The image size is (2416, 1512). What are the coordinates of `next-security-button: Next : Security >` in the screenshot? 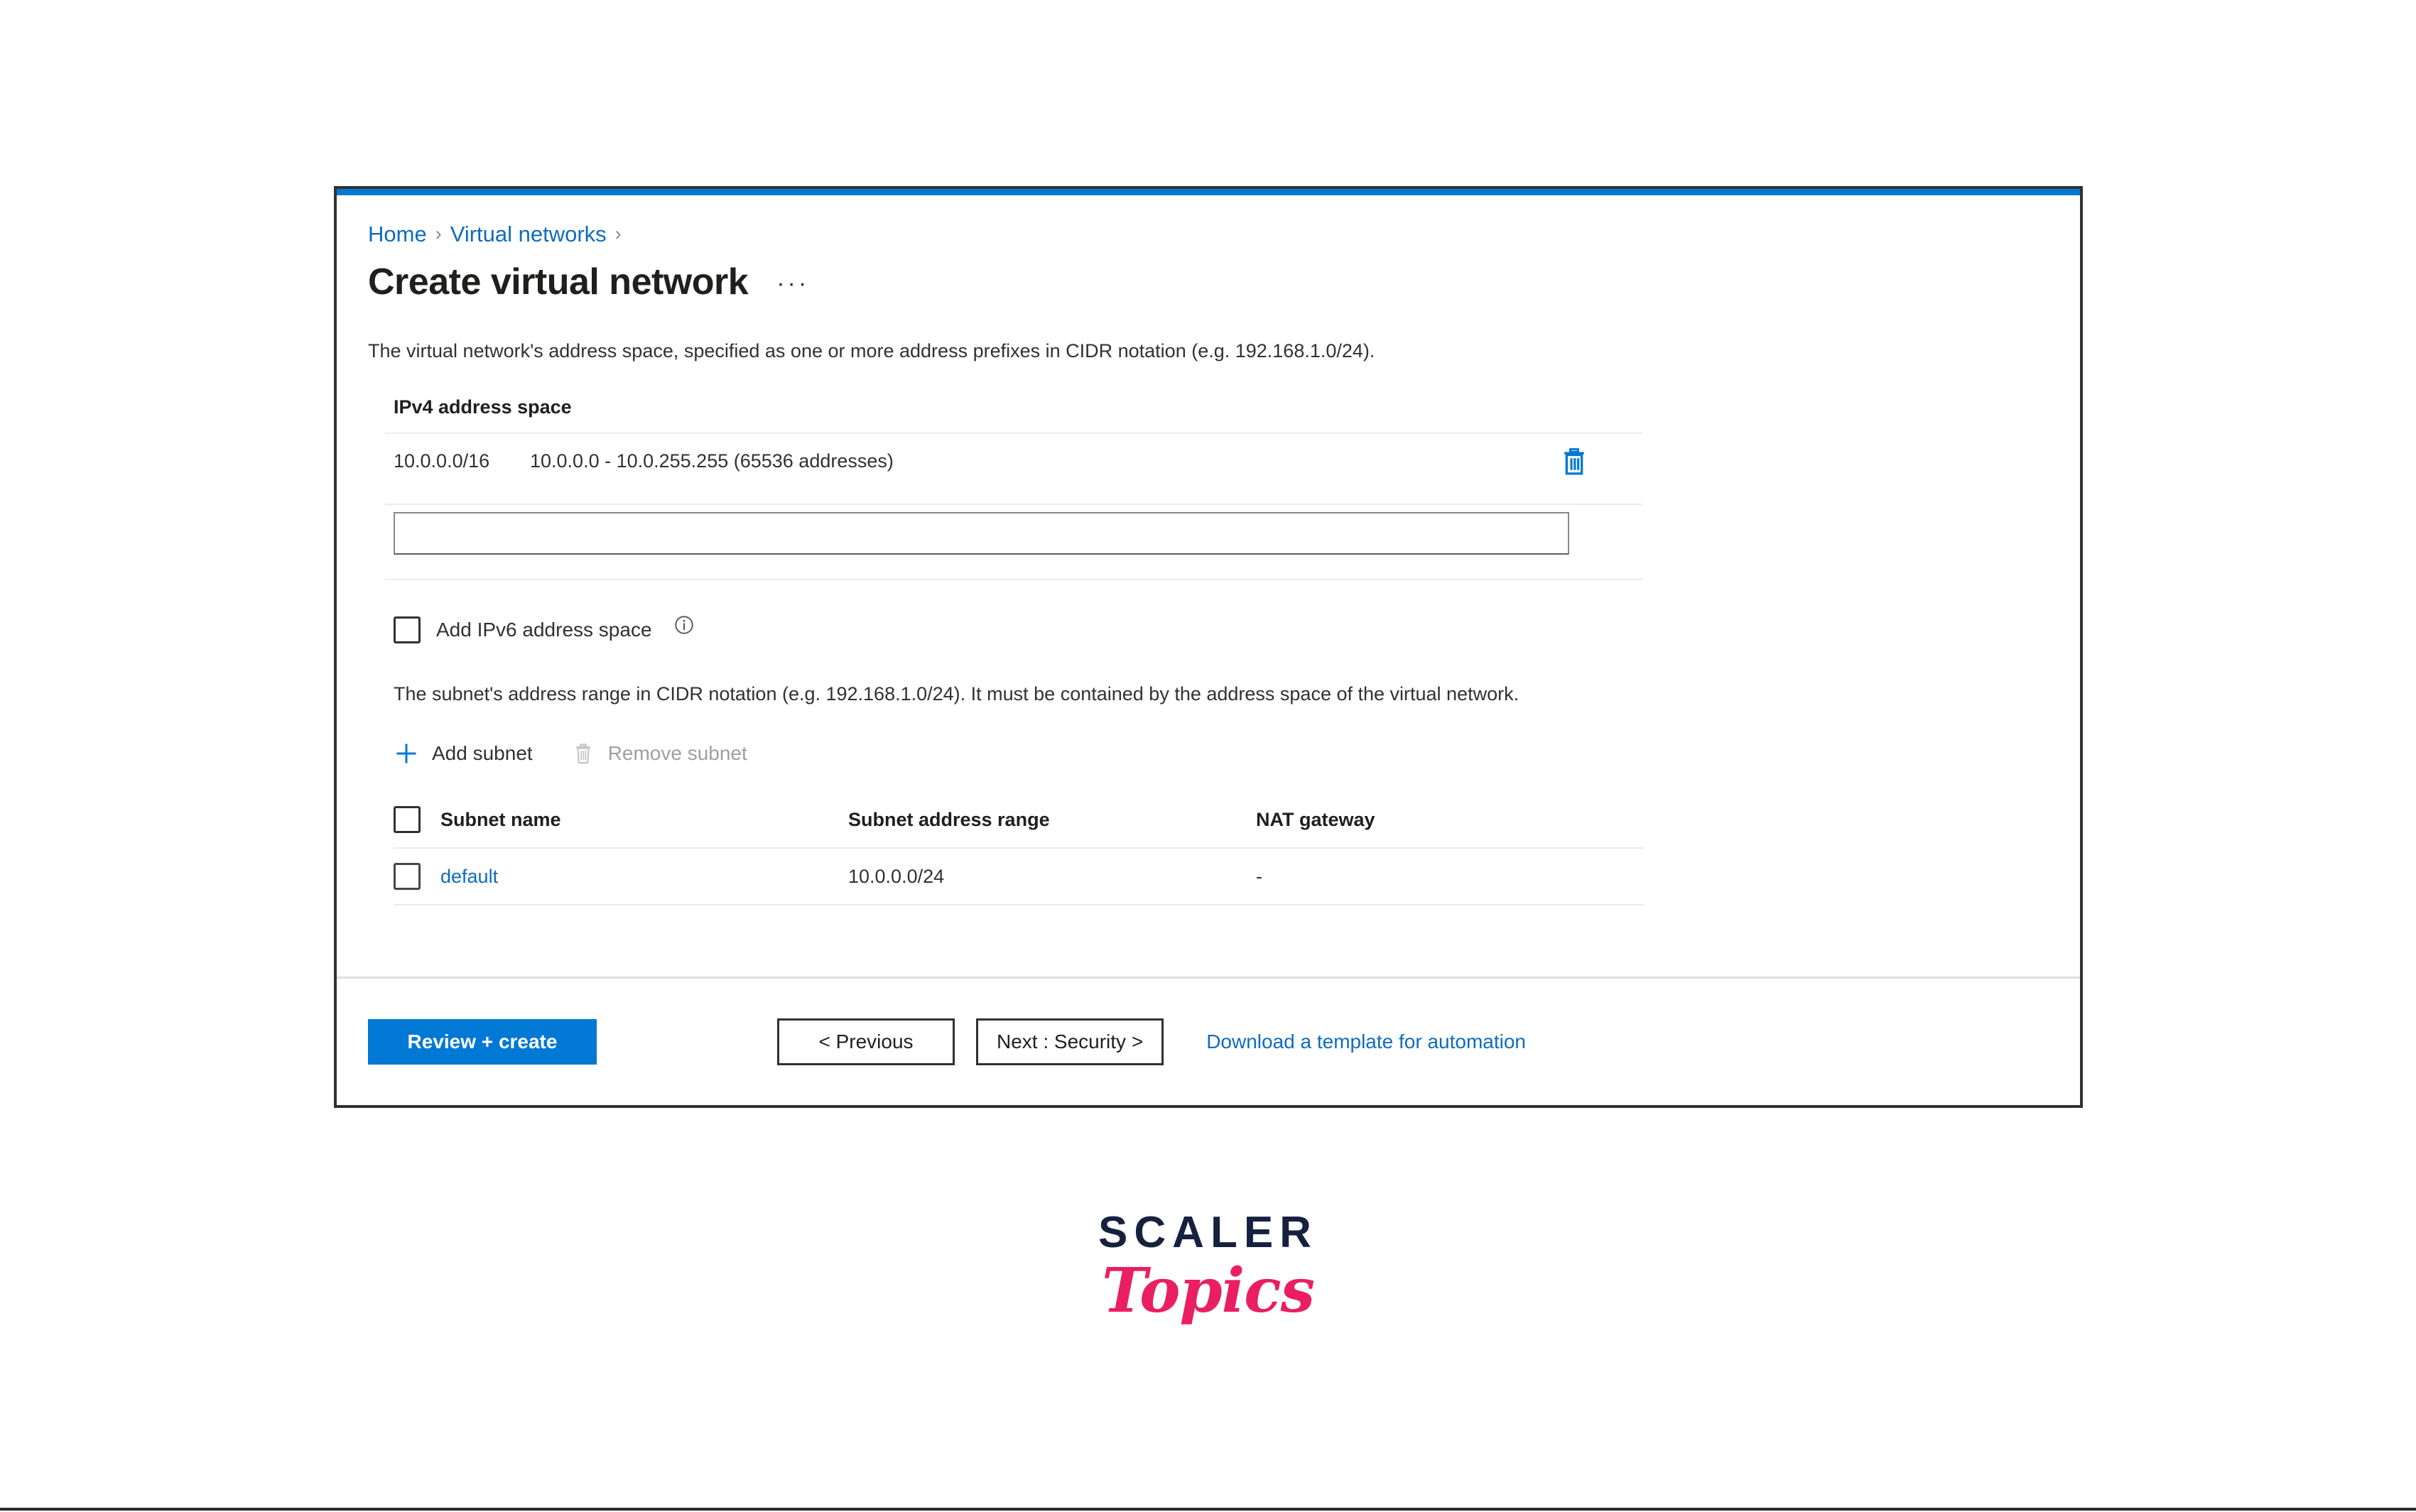 It's located at (1070, 1041).